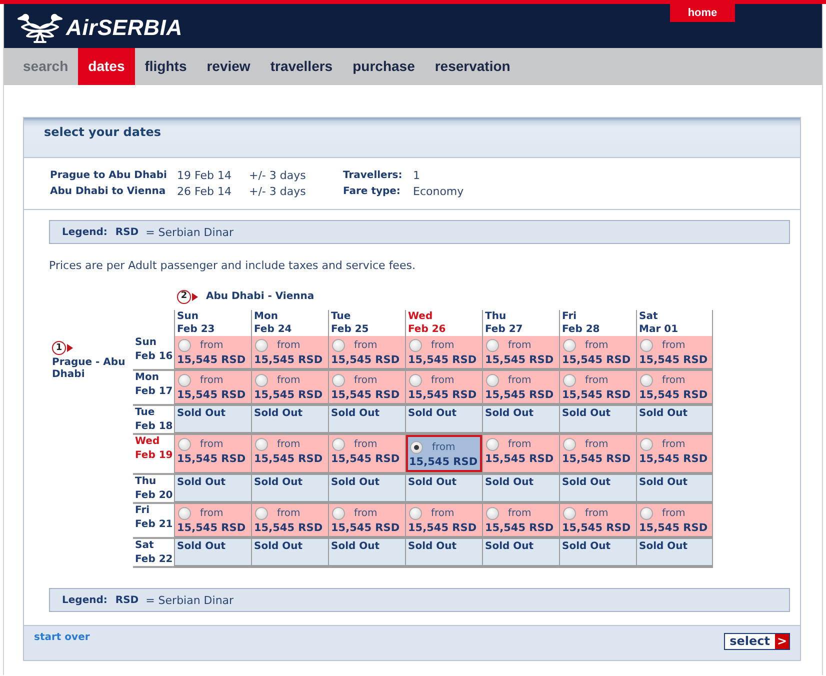  What do you see at coordinates (301, 66) in the screenshot?
I see `nav-tab: travellers` at bounding box center [301, 66].